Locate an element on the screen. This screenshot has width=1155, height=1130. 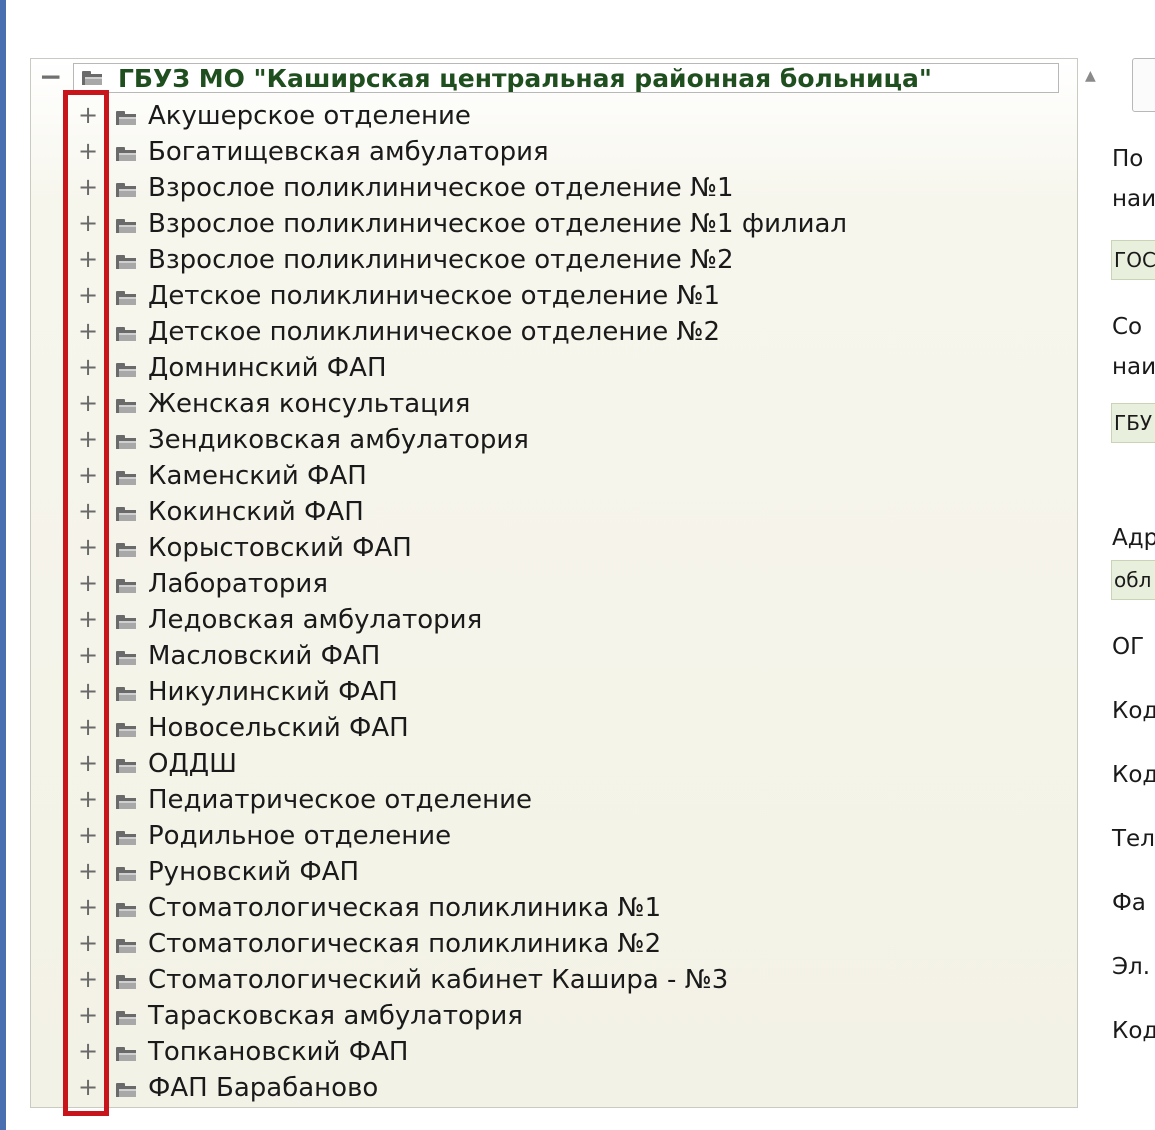
tree-node: + Кокинский ФАП is located at coordinates (551, 513).